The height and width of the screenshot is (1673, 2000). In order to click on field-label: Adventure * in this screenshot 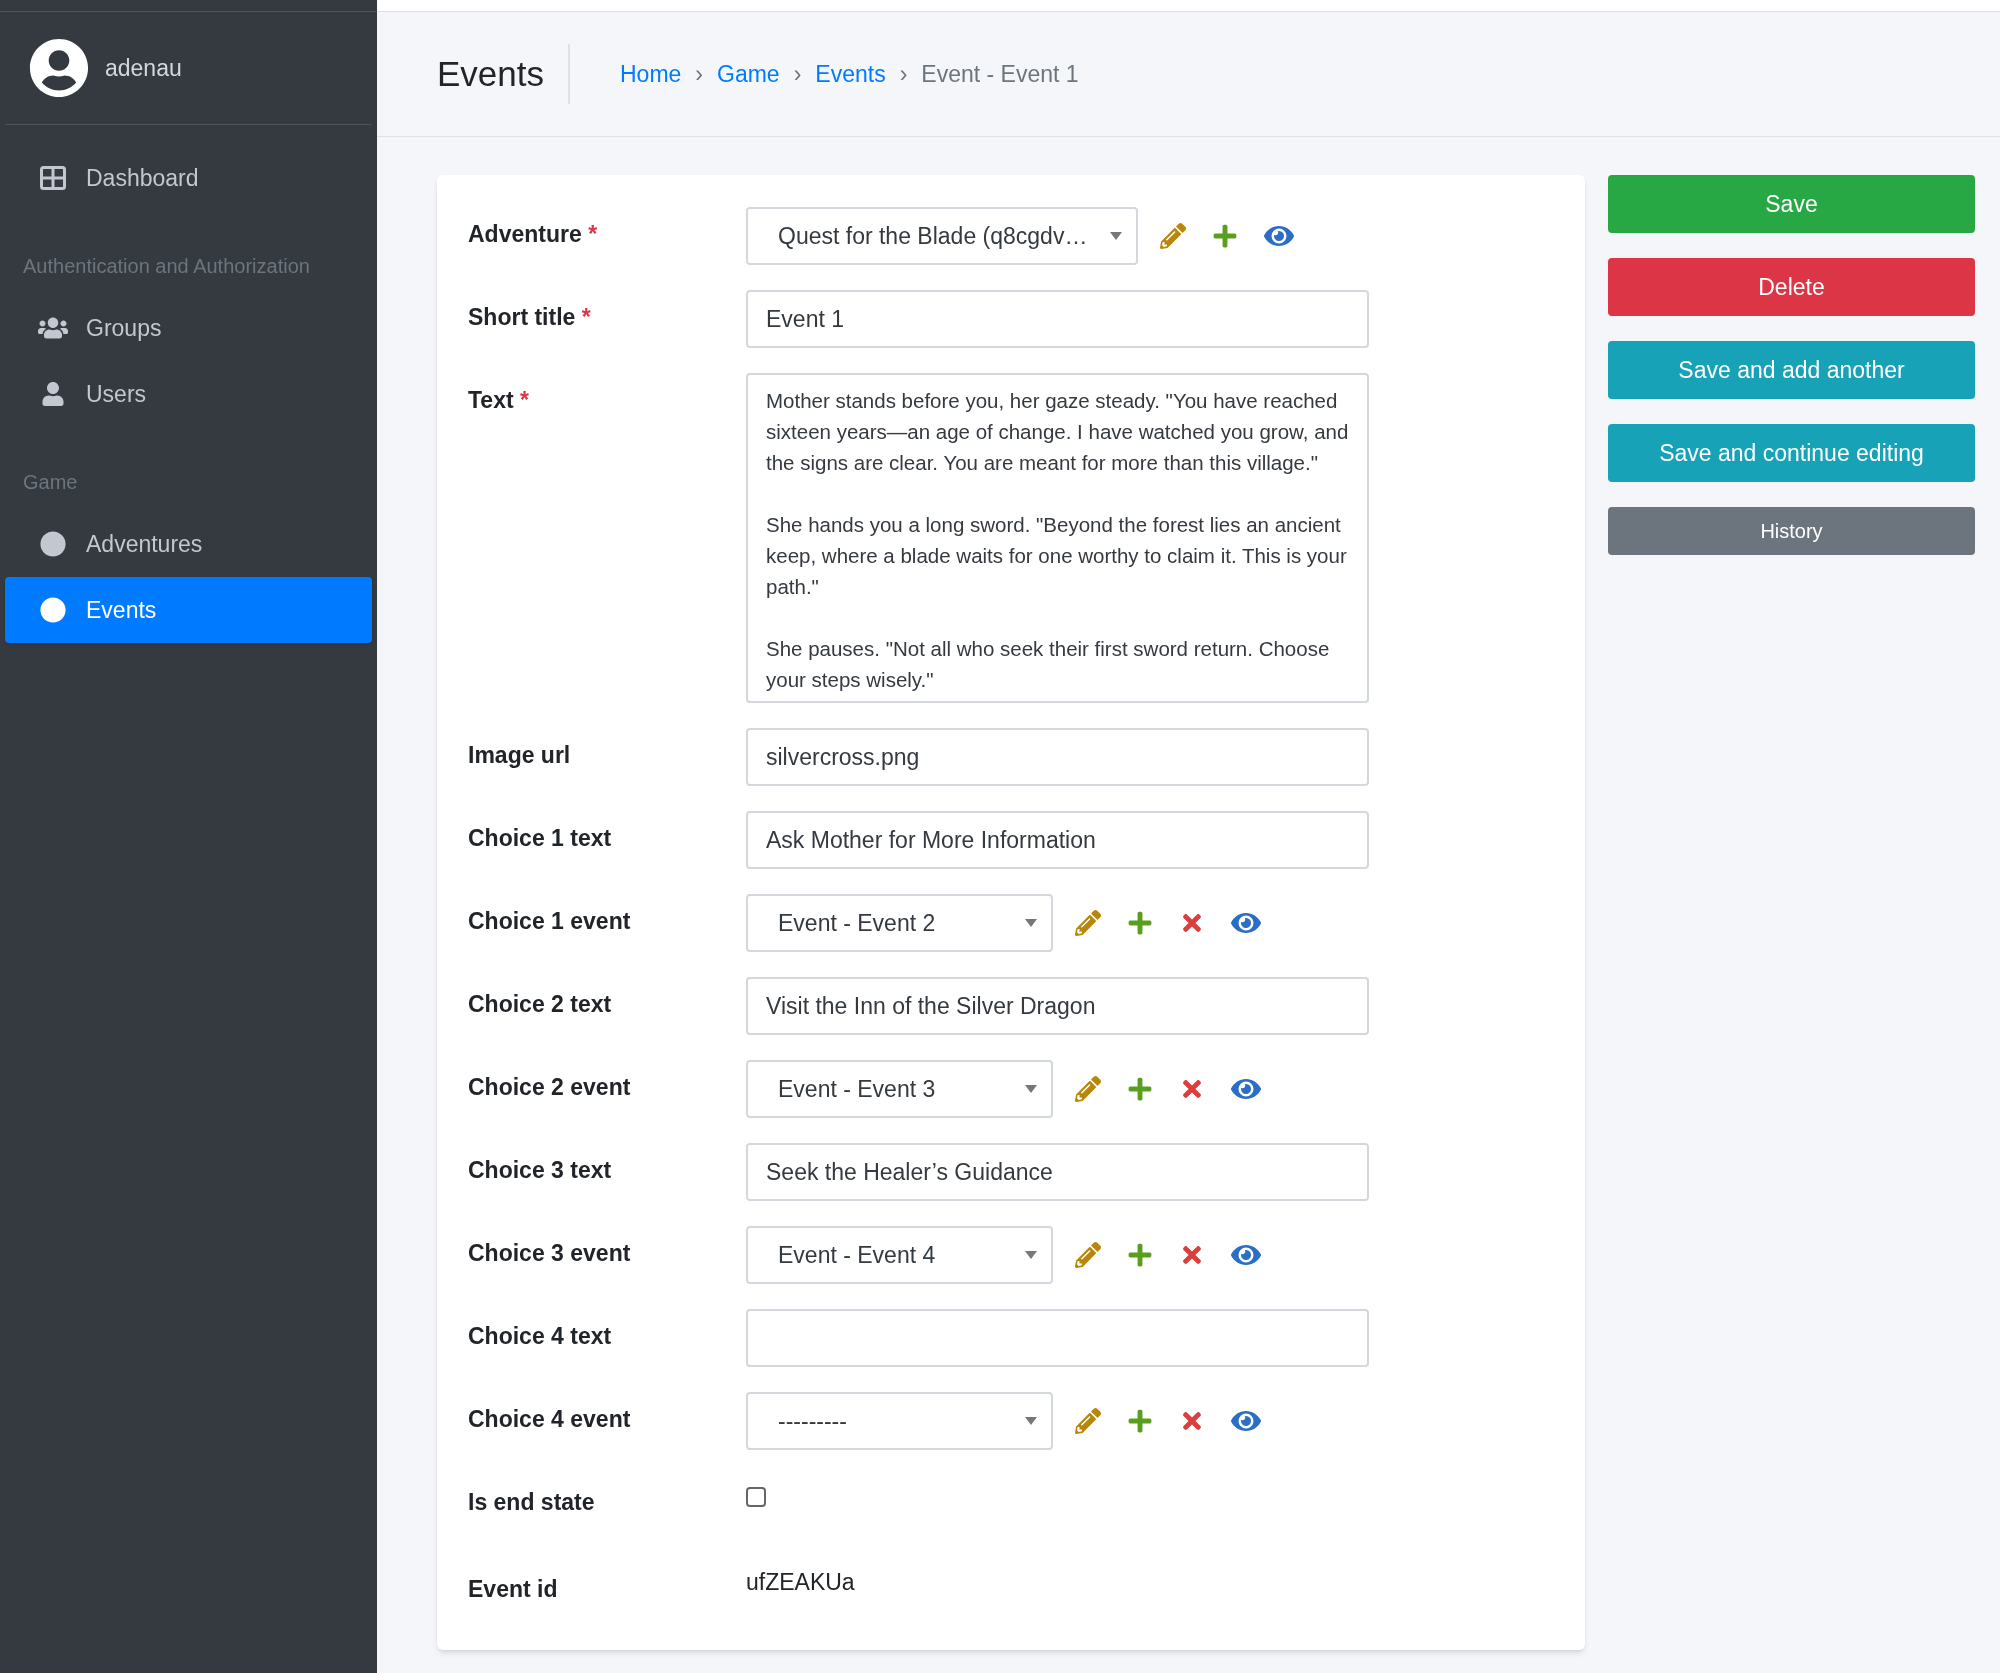, I will do `click(533, 234)`.